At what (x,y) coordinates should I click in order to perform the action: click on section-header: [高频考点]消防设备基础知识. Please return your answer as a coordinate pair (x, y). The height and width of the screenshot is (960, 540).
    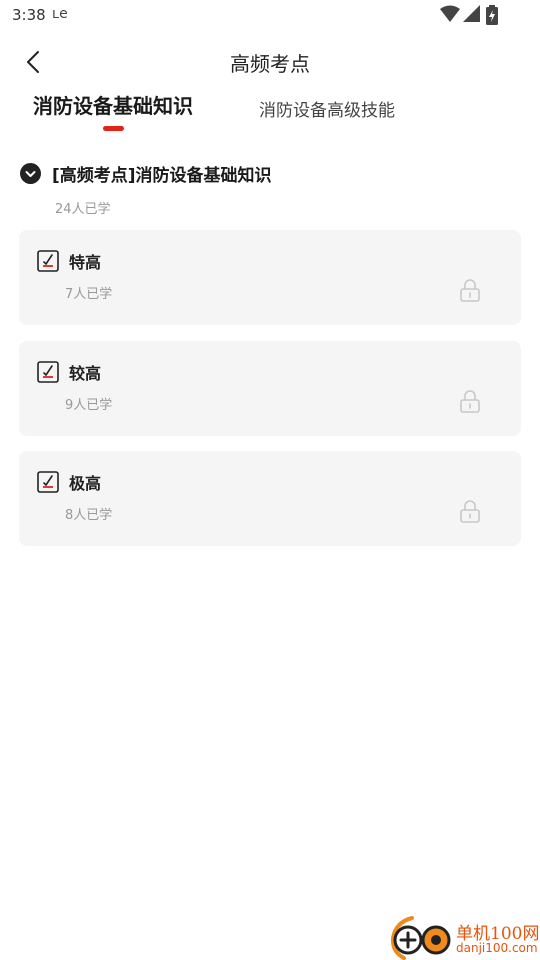
    Looking at the image, I should click on (270, 174).